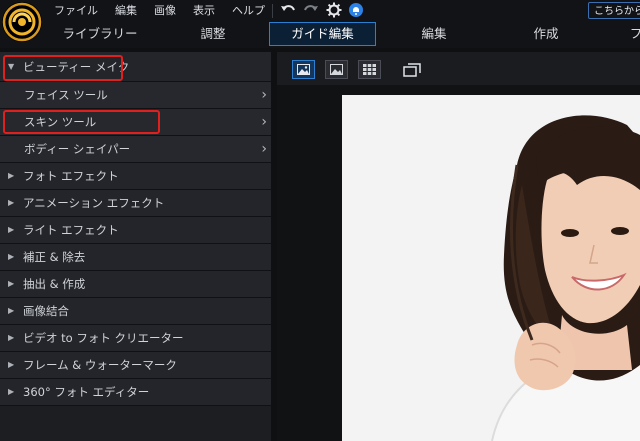  What do you see at coordinates (54, 257) in the screenshot?
I see `section-label: 補正 & 除去` at bounding box center [54, 257].